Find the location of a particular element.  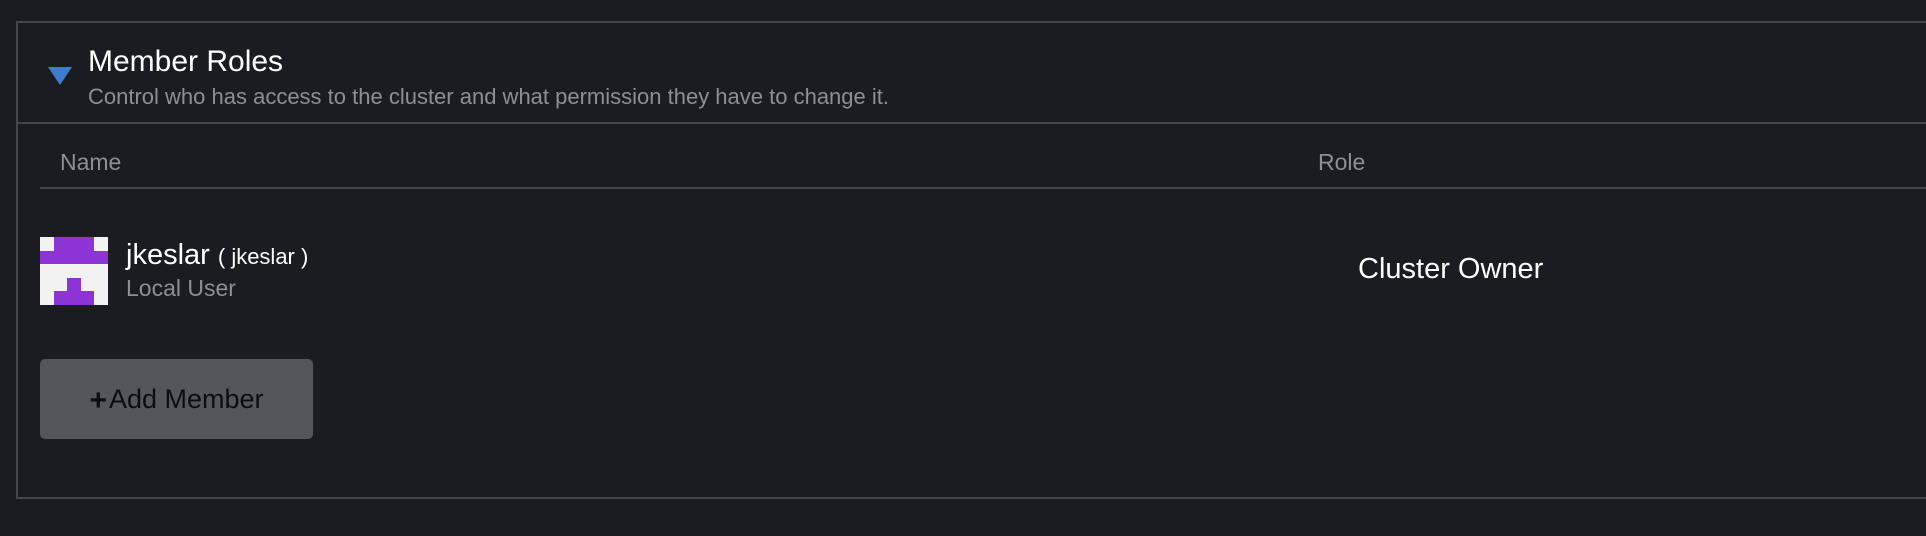

add-member-label: Add Member is located at coordinates (186, 398).